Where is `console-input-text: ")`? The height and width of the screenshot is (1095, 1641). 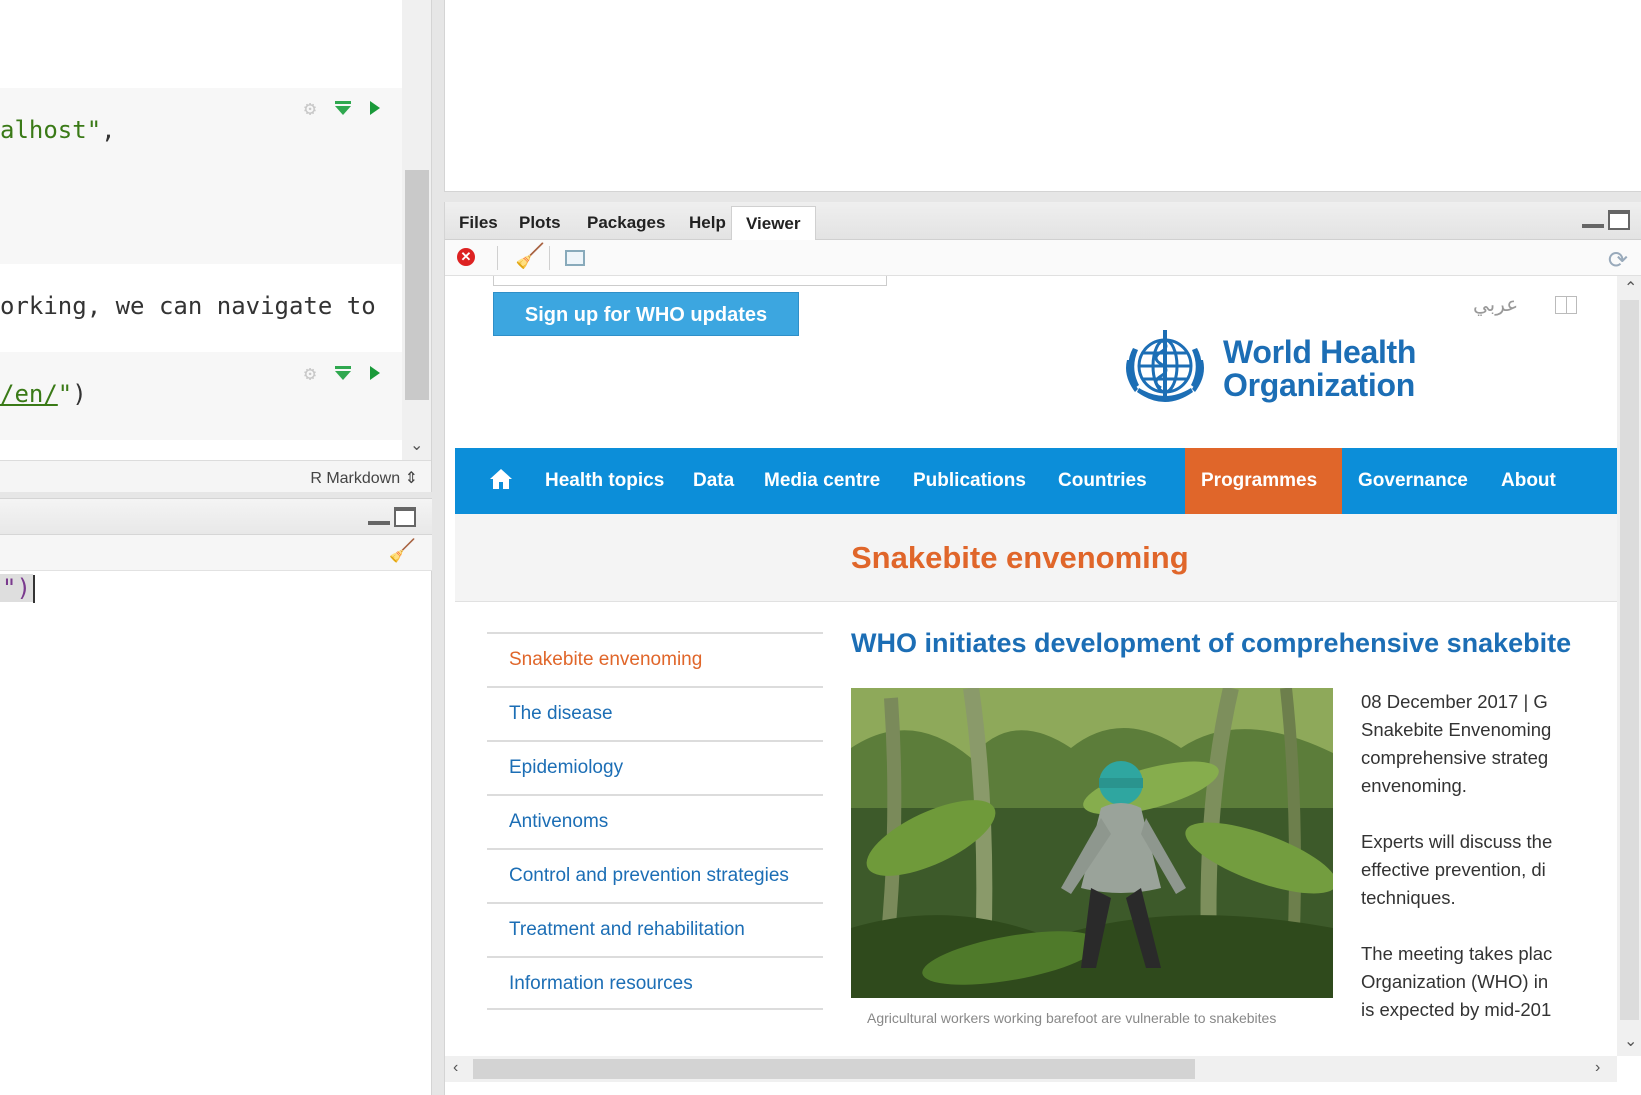
console-input-text: ") is located at coordinates (16, 588).